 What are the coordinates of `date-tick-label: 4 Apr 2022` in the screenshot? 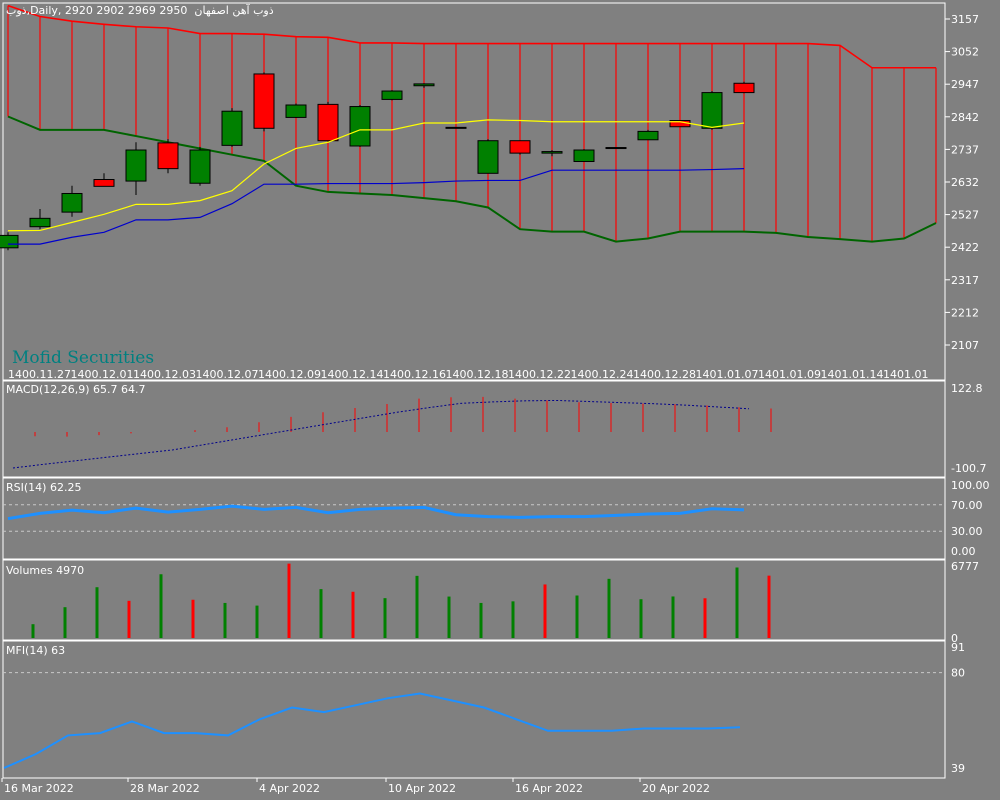 It's located at (289, 788).